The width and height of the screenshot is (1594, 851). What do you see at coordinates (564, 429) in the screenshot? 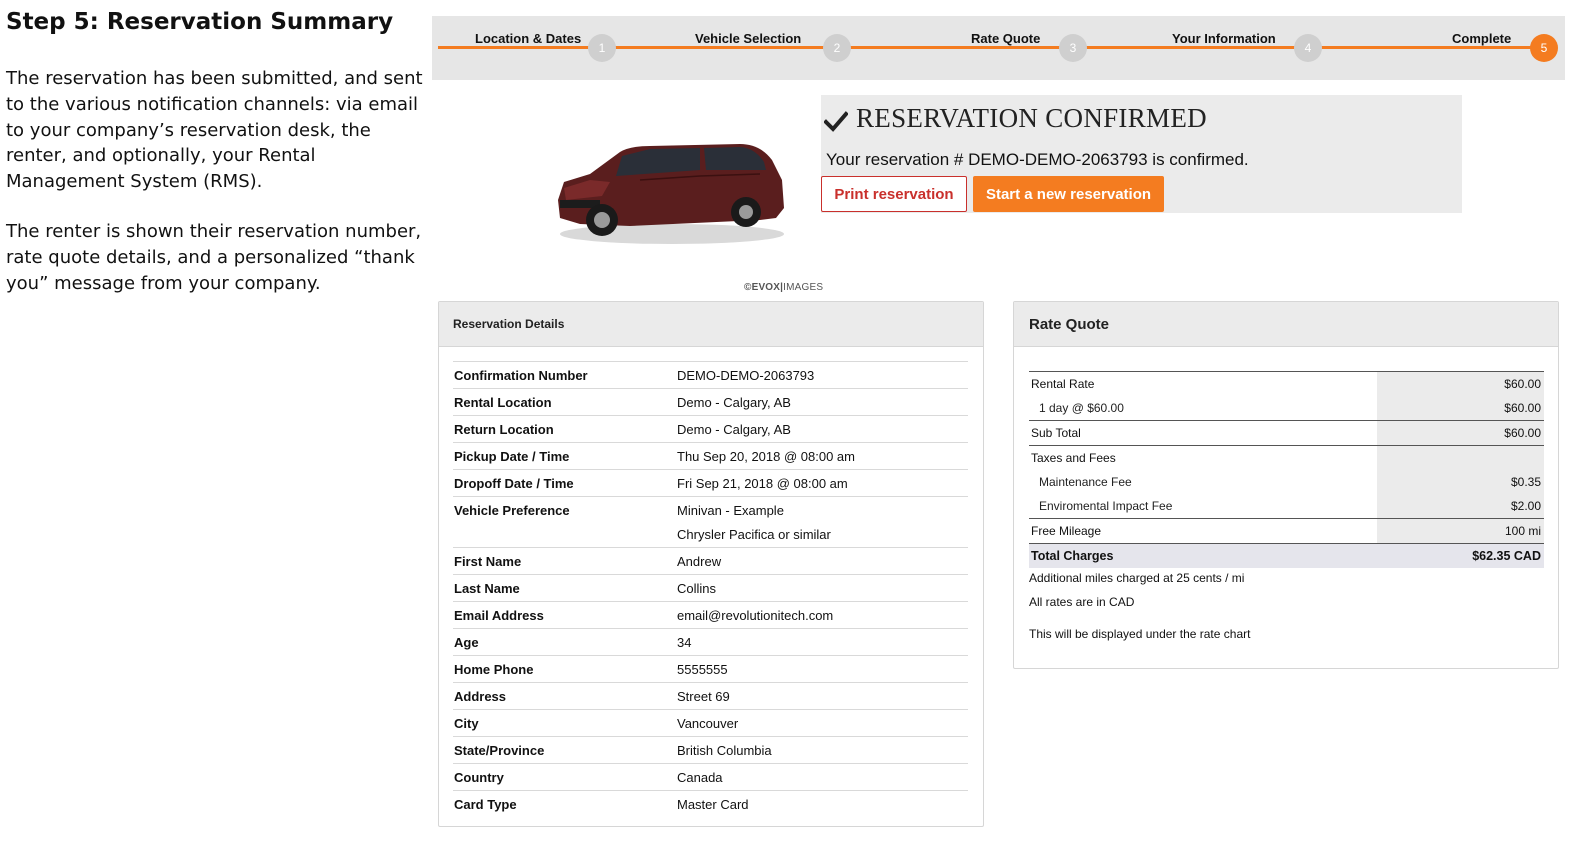
I see `detail-label: Return Location` at bounding box center [564, 429].